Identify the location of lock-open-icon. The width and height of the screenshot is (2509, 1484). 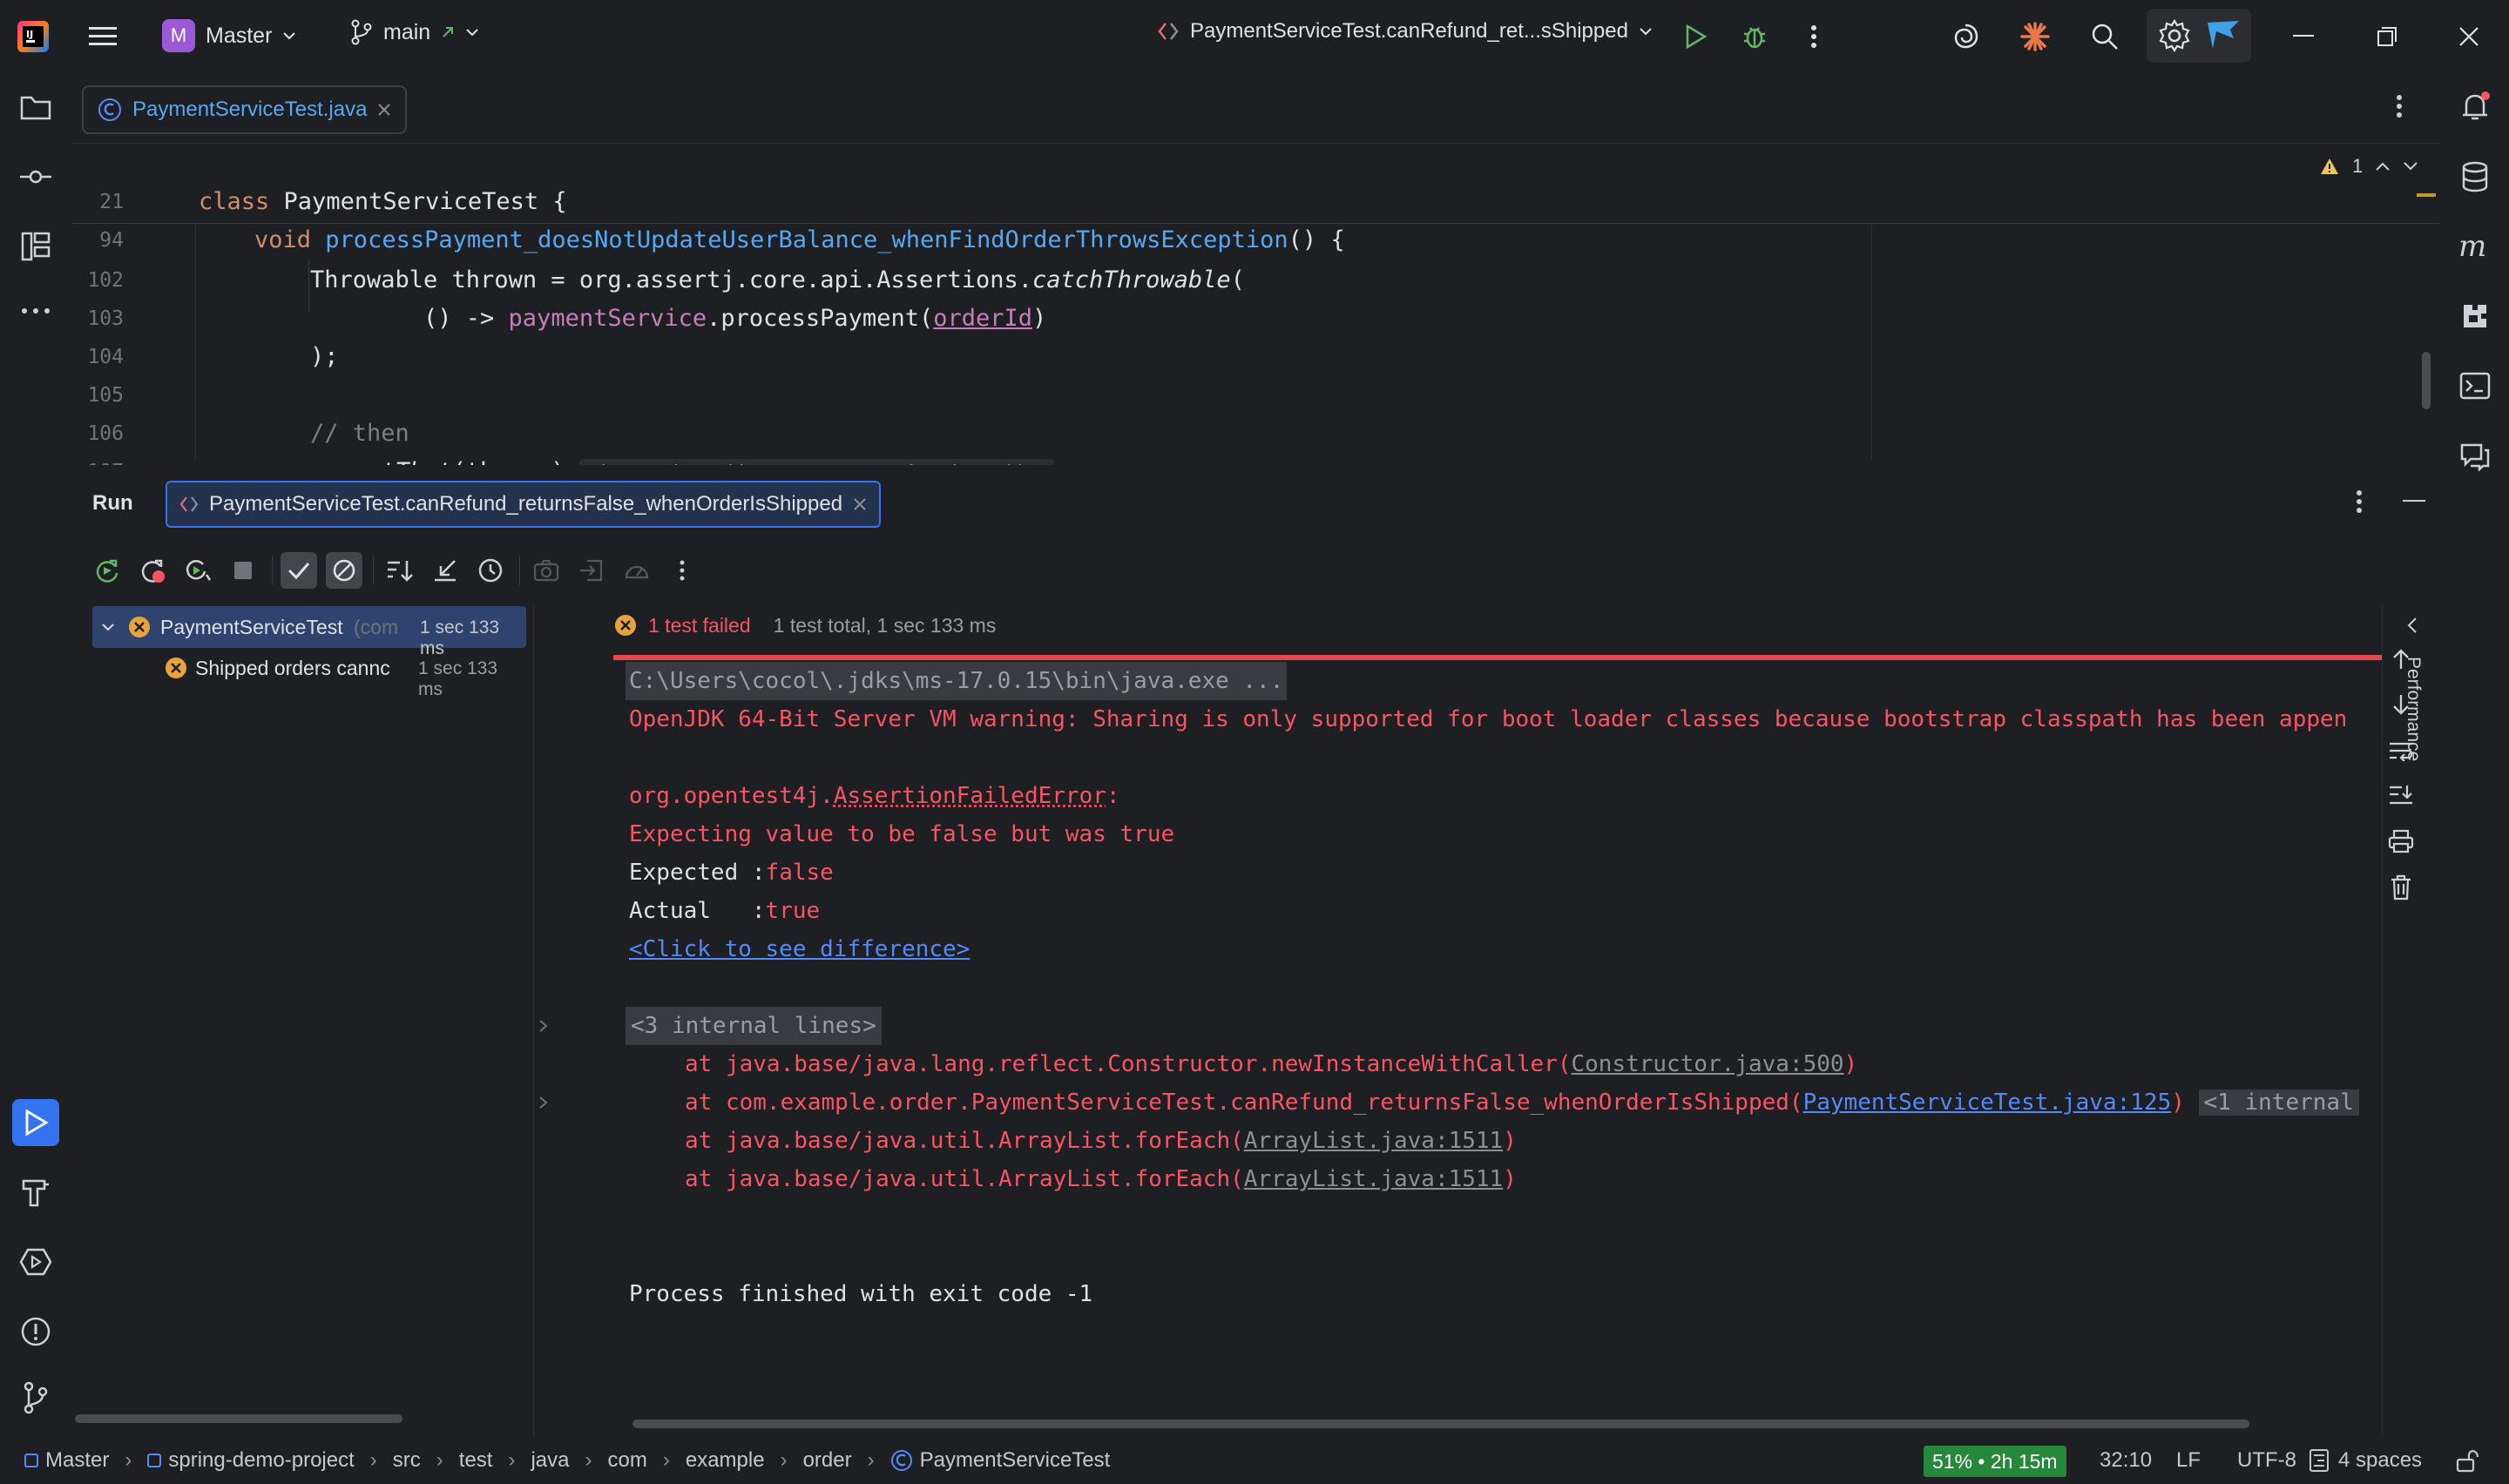
(2467, 1461).